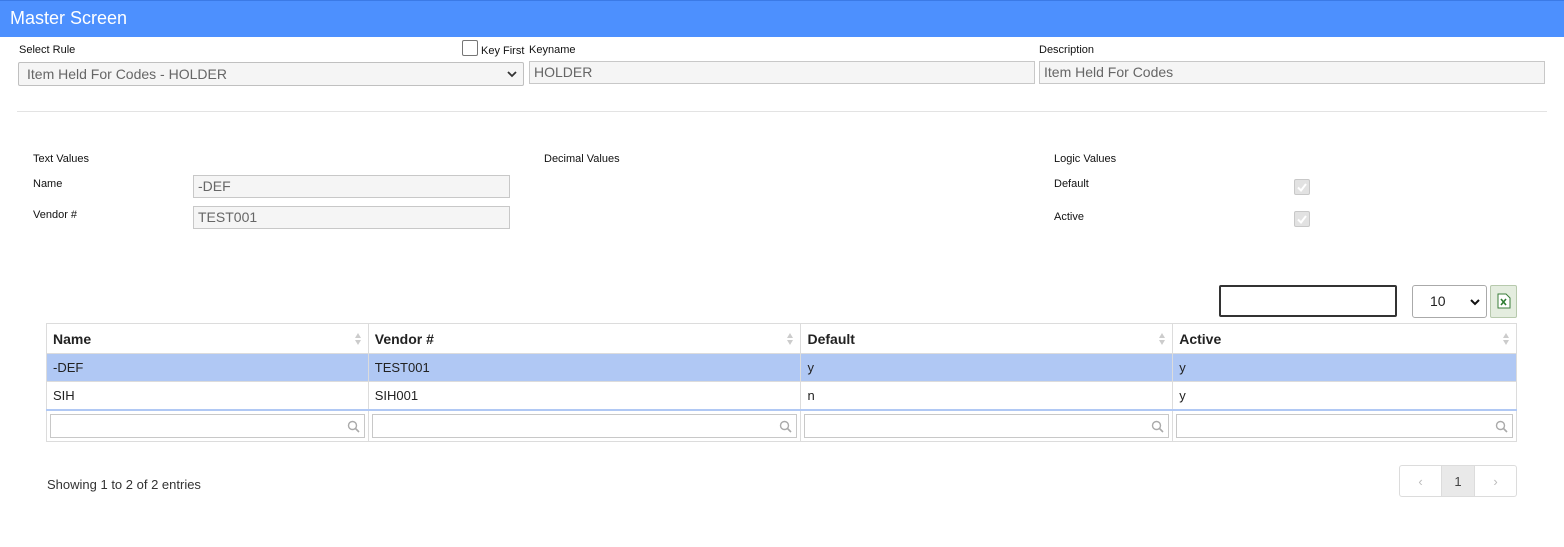  Describe the element at coordinates (69, 18) in the screenshot. I see `page-title: Master Screen` at that location.